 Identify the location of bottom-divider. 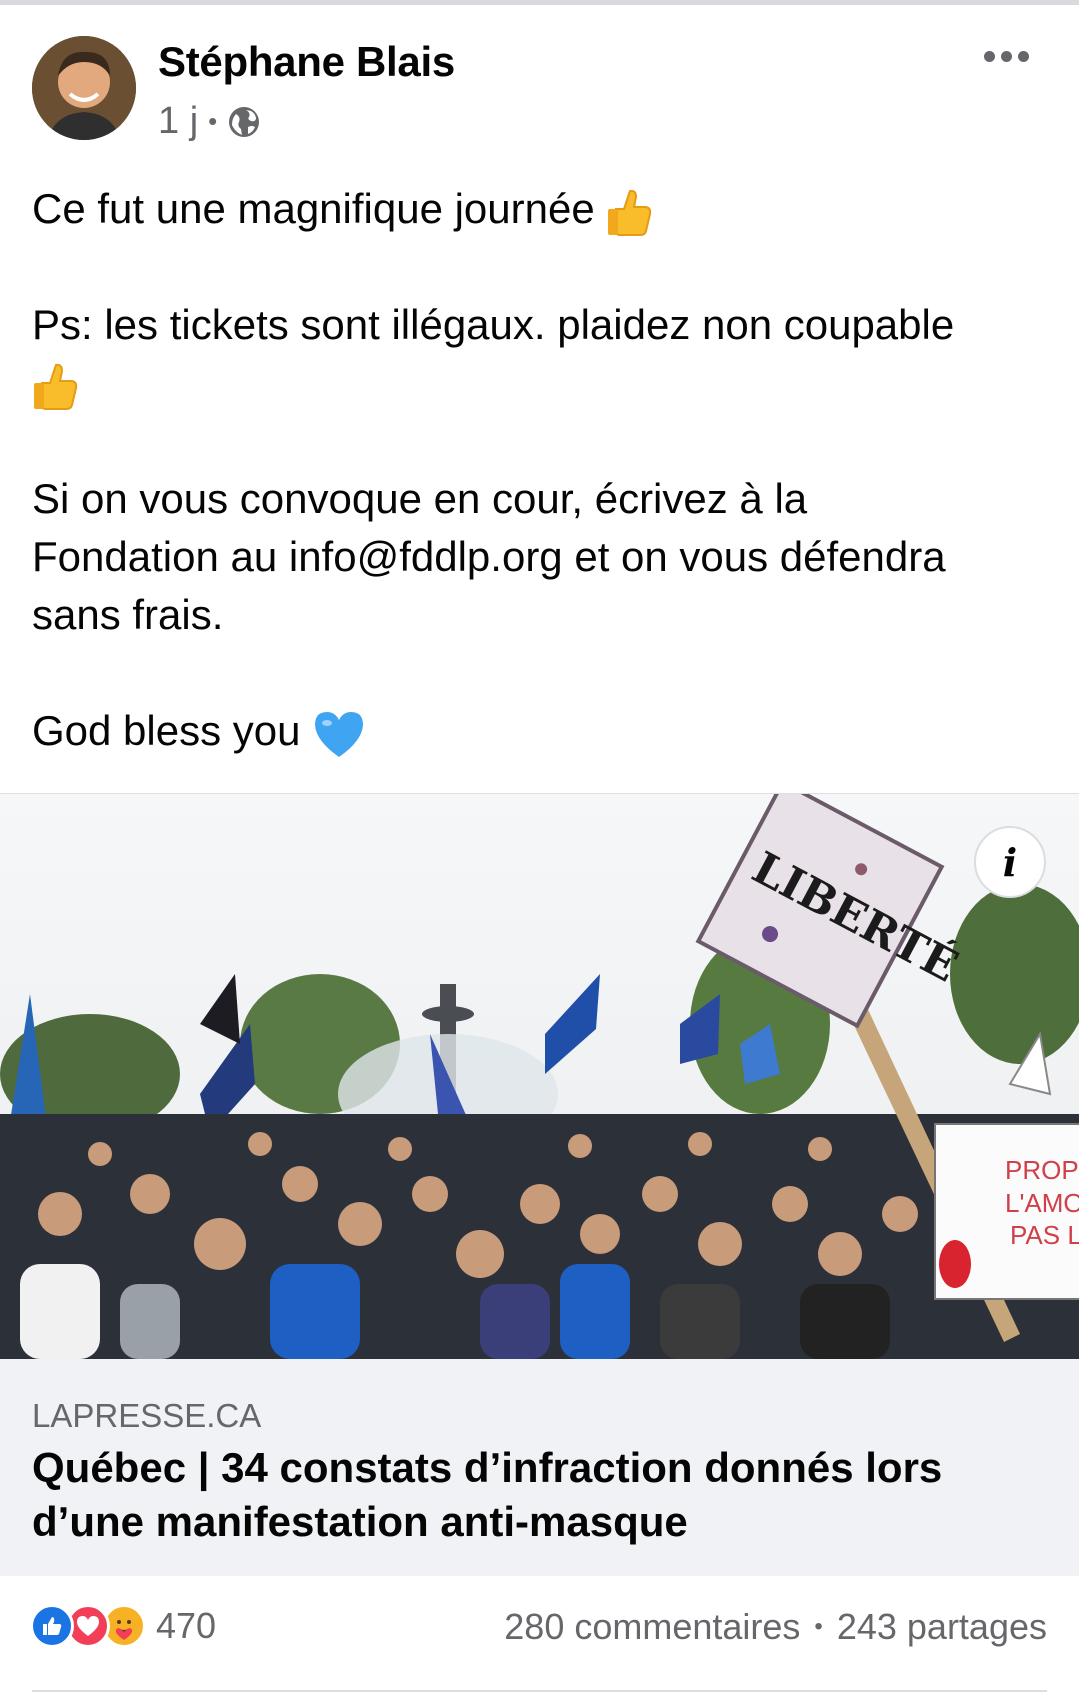
(539, 1691).